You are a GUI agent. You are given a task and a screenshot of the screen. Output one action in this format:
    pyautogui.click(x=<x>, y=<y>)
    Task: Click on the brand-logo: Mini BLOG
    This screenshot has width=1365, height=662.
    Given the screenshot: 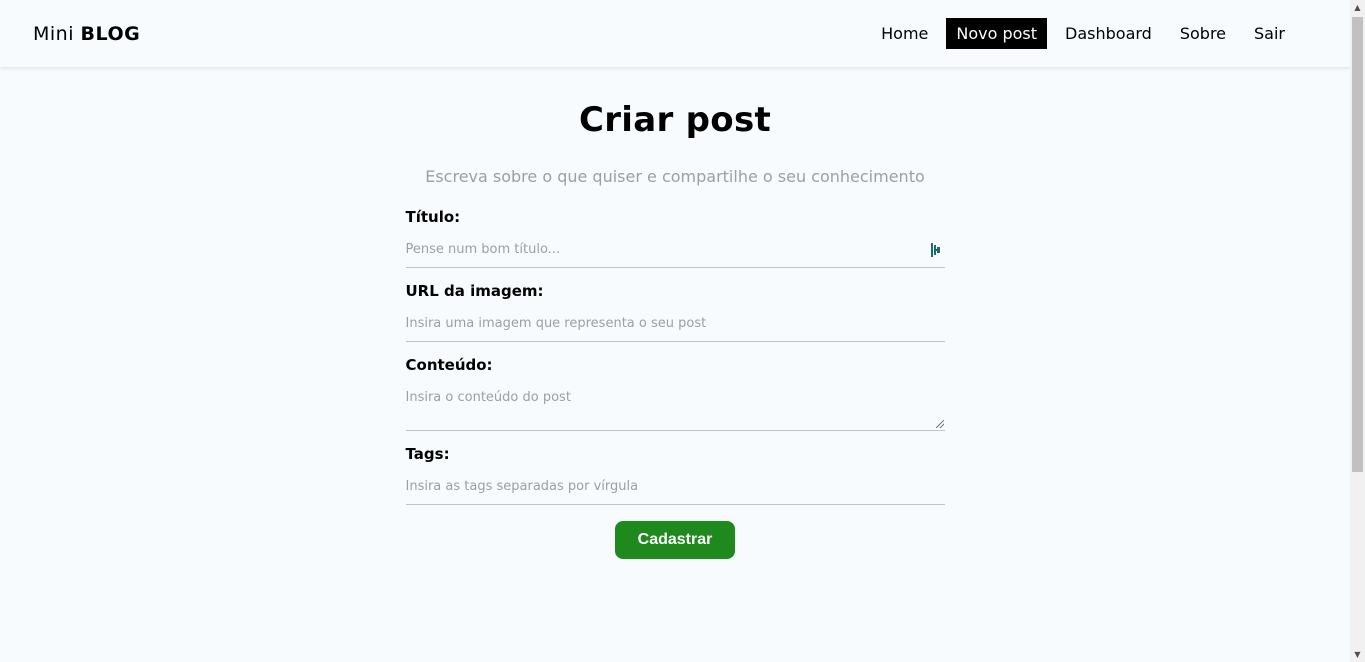 What is the action you would take?
    pyautogui.click(x=86, y=34)
    